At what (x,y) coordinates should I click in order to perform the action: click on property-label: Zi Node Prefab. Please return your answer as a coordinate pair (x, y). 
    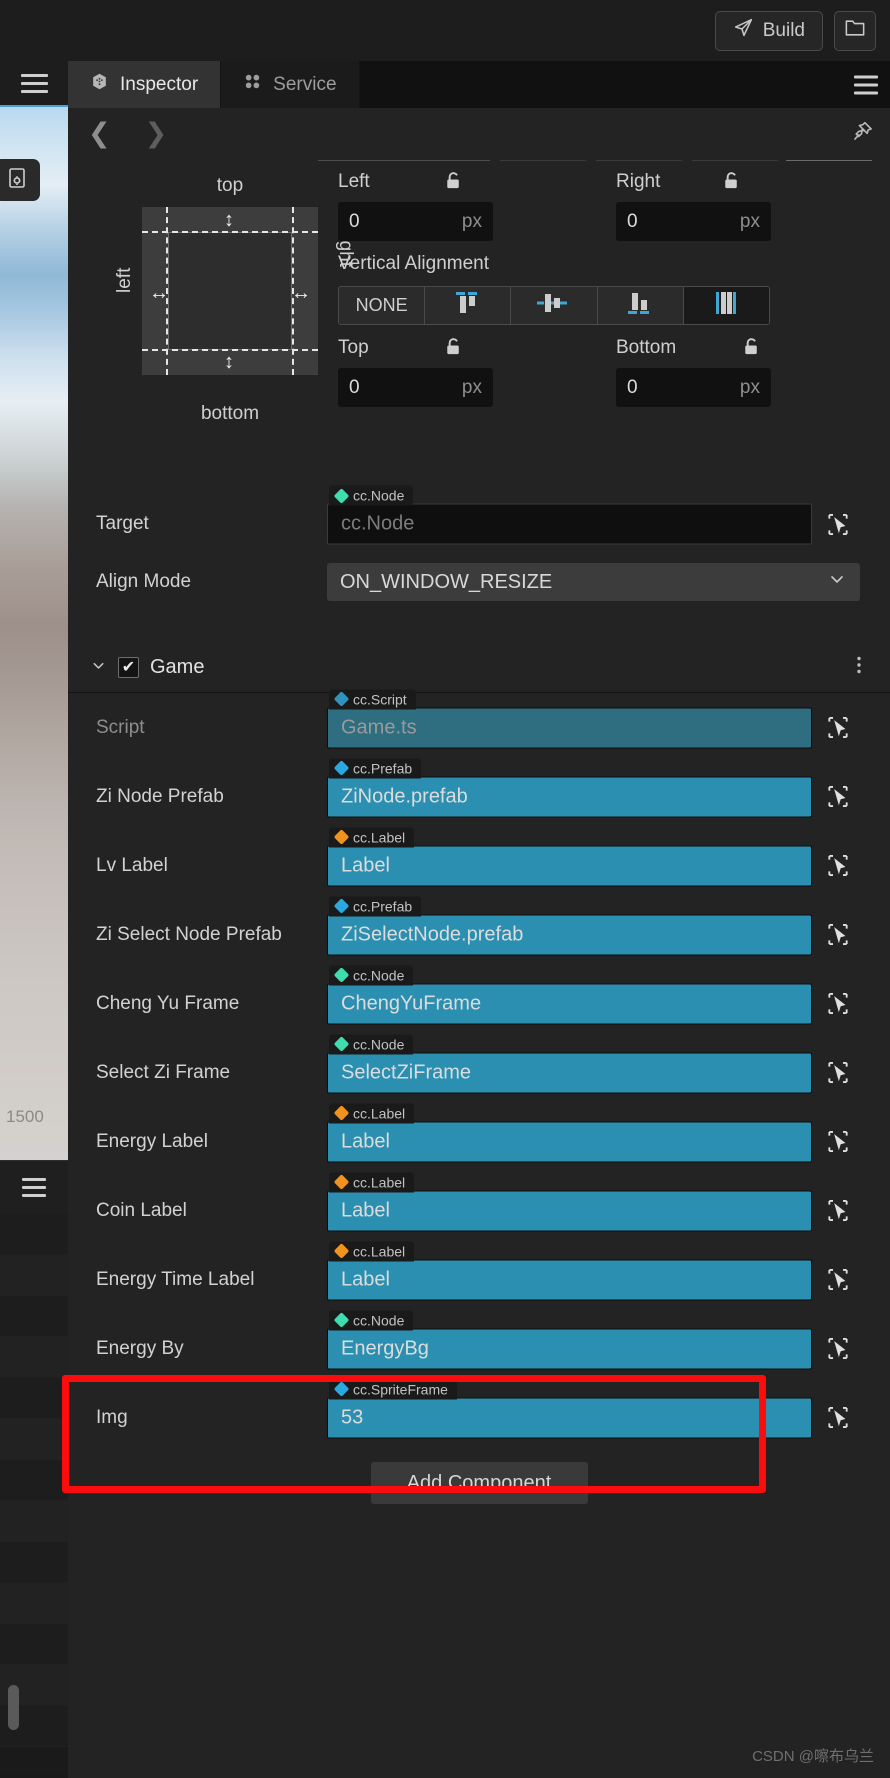
    Looking at the image, I should click on (160, 796).